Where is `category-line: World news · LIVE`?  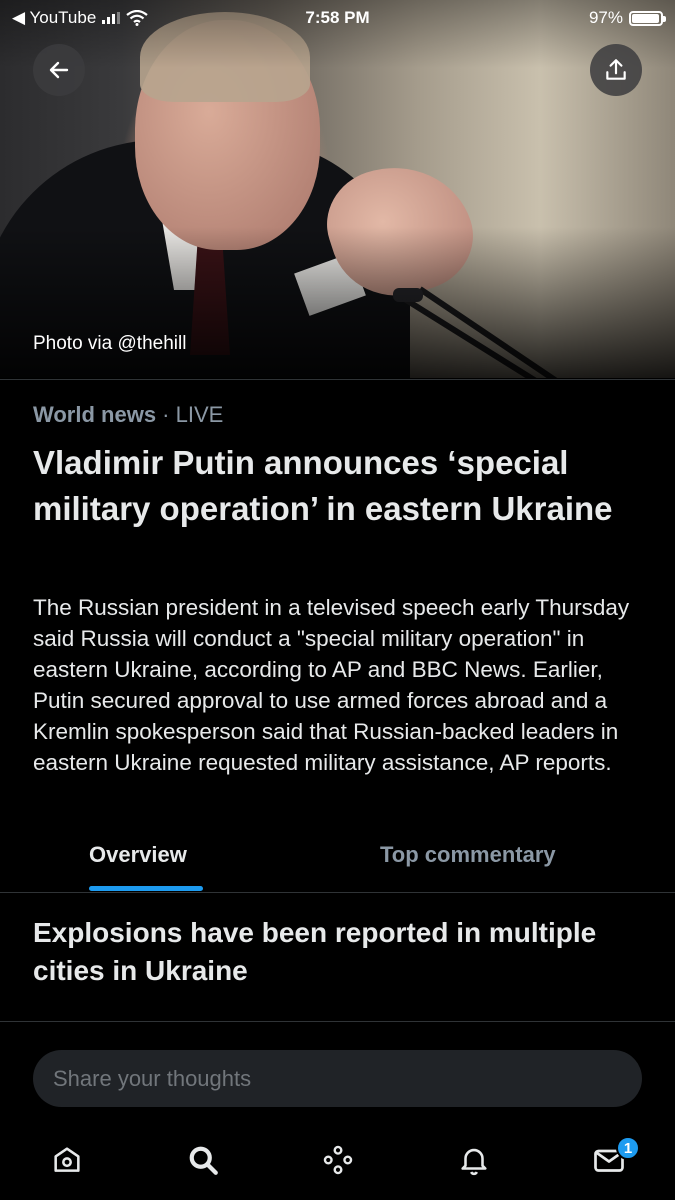 category-line: World news · LIVE is located at coordinates (128, 415).